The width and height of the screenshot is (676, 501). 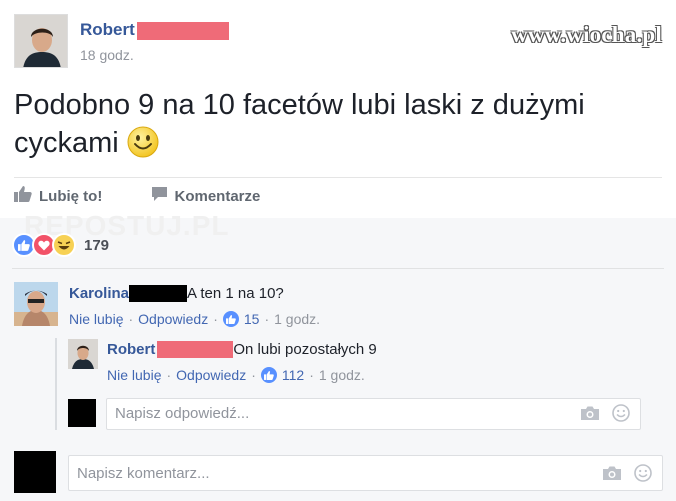 What do you see at coordinates (71, 196) in the screenshot?
I see `like-button-label: Lubię to!` at bounding box center [71, 196].